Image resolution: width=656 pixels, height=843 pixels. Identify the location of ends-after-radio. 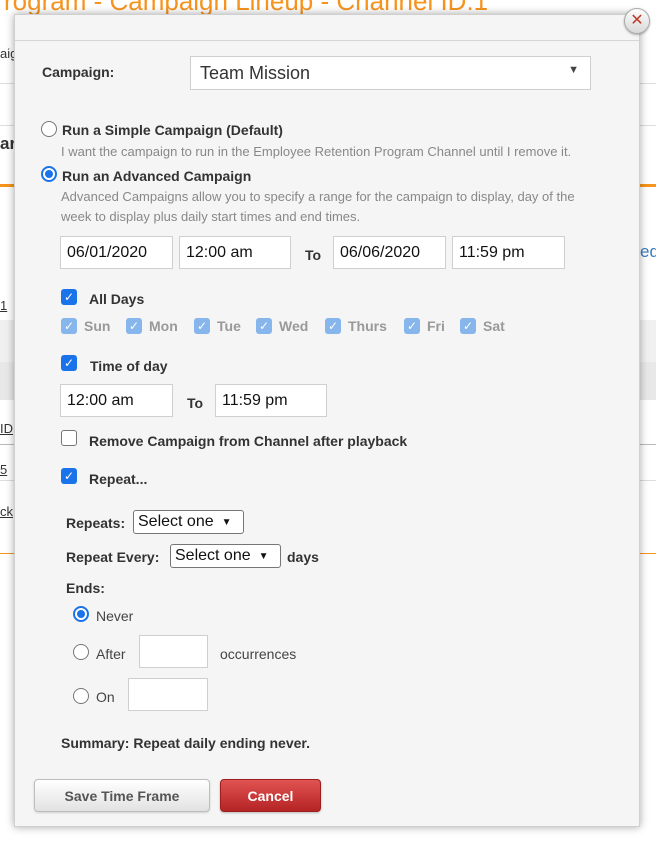
(81, 652).